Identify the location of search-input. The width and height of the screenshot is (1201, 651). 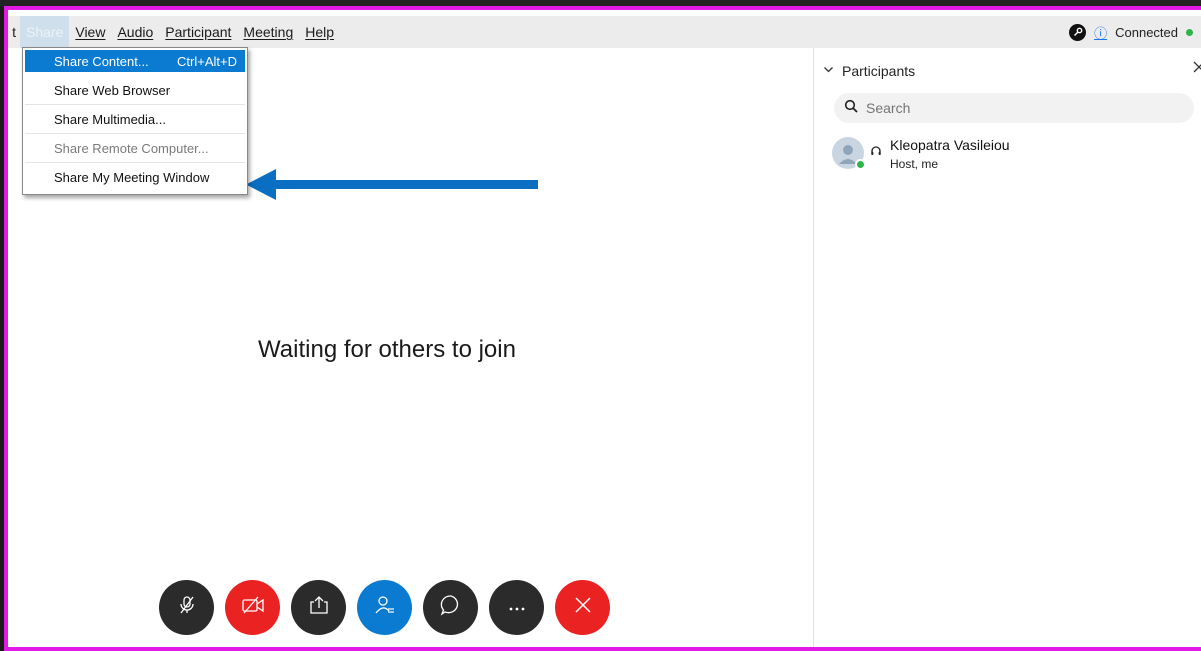
(1016, 108).